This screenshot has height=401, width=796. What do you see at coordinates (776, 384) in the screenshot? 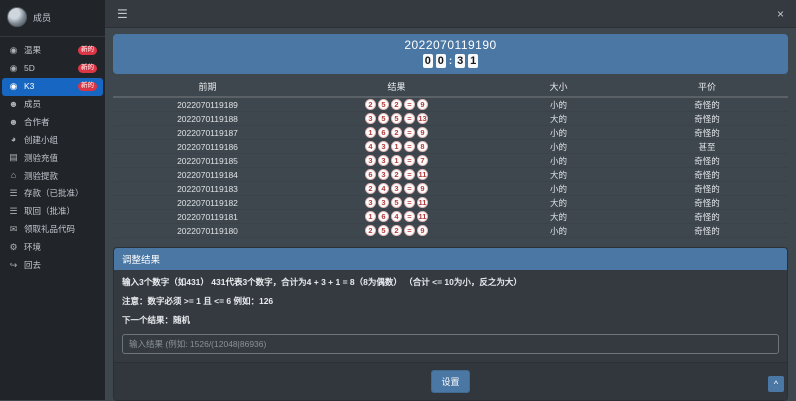
I see `back-to-top-button: ^` at bounding box center [776, 384].